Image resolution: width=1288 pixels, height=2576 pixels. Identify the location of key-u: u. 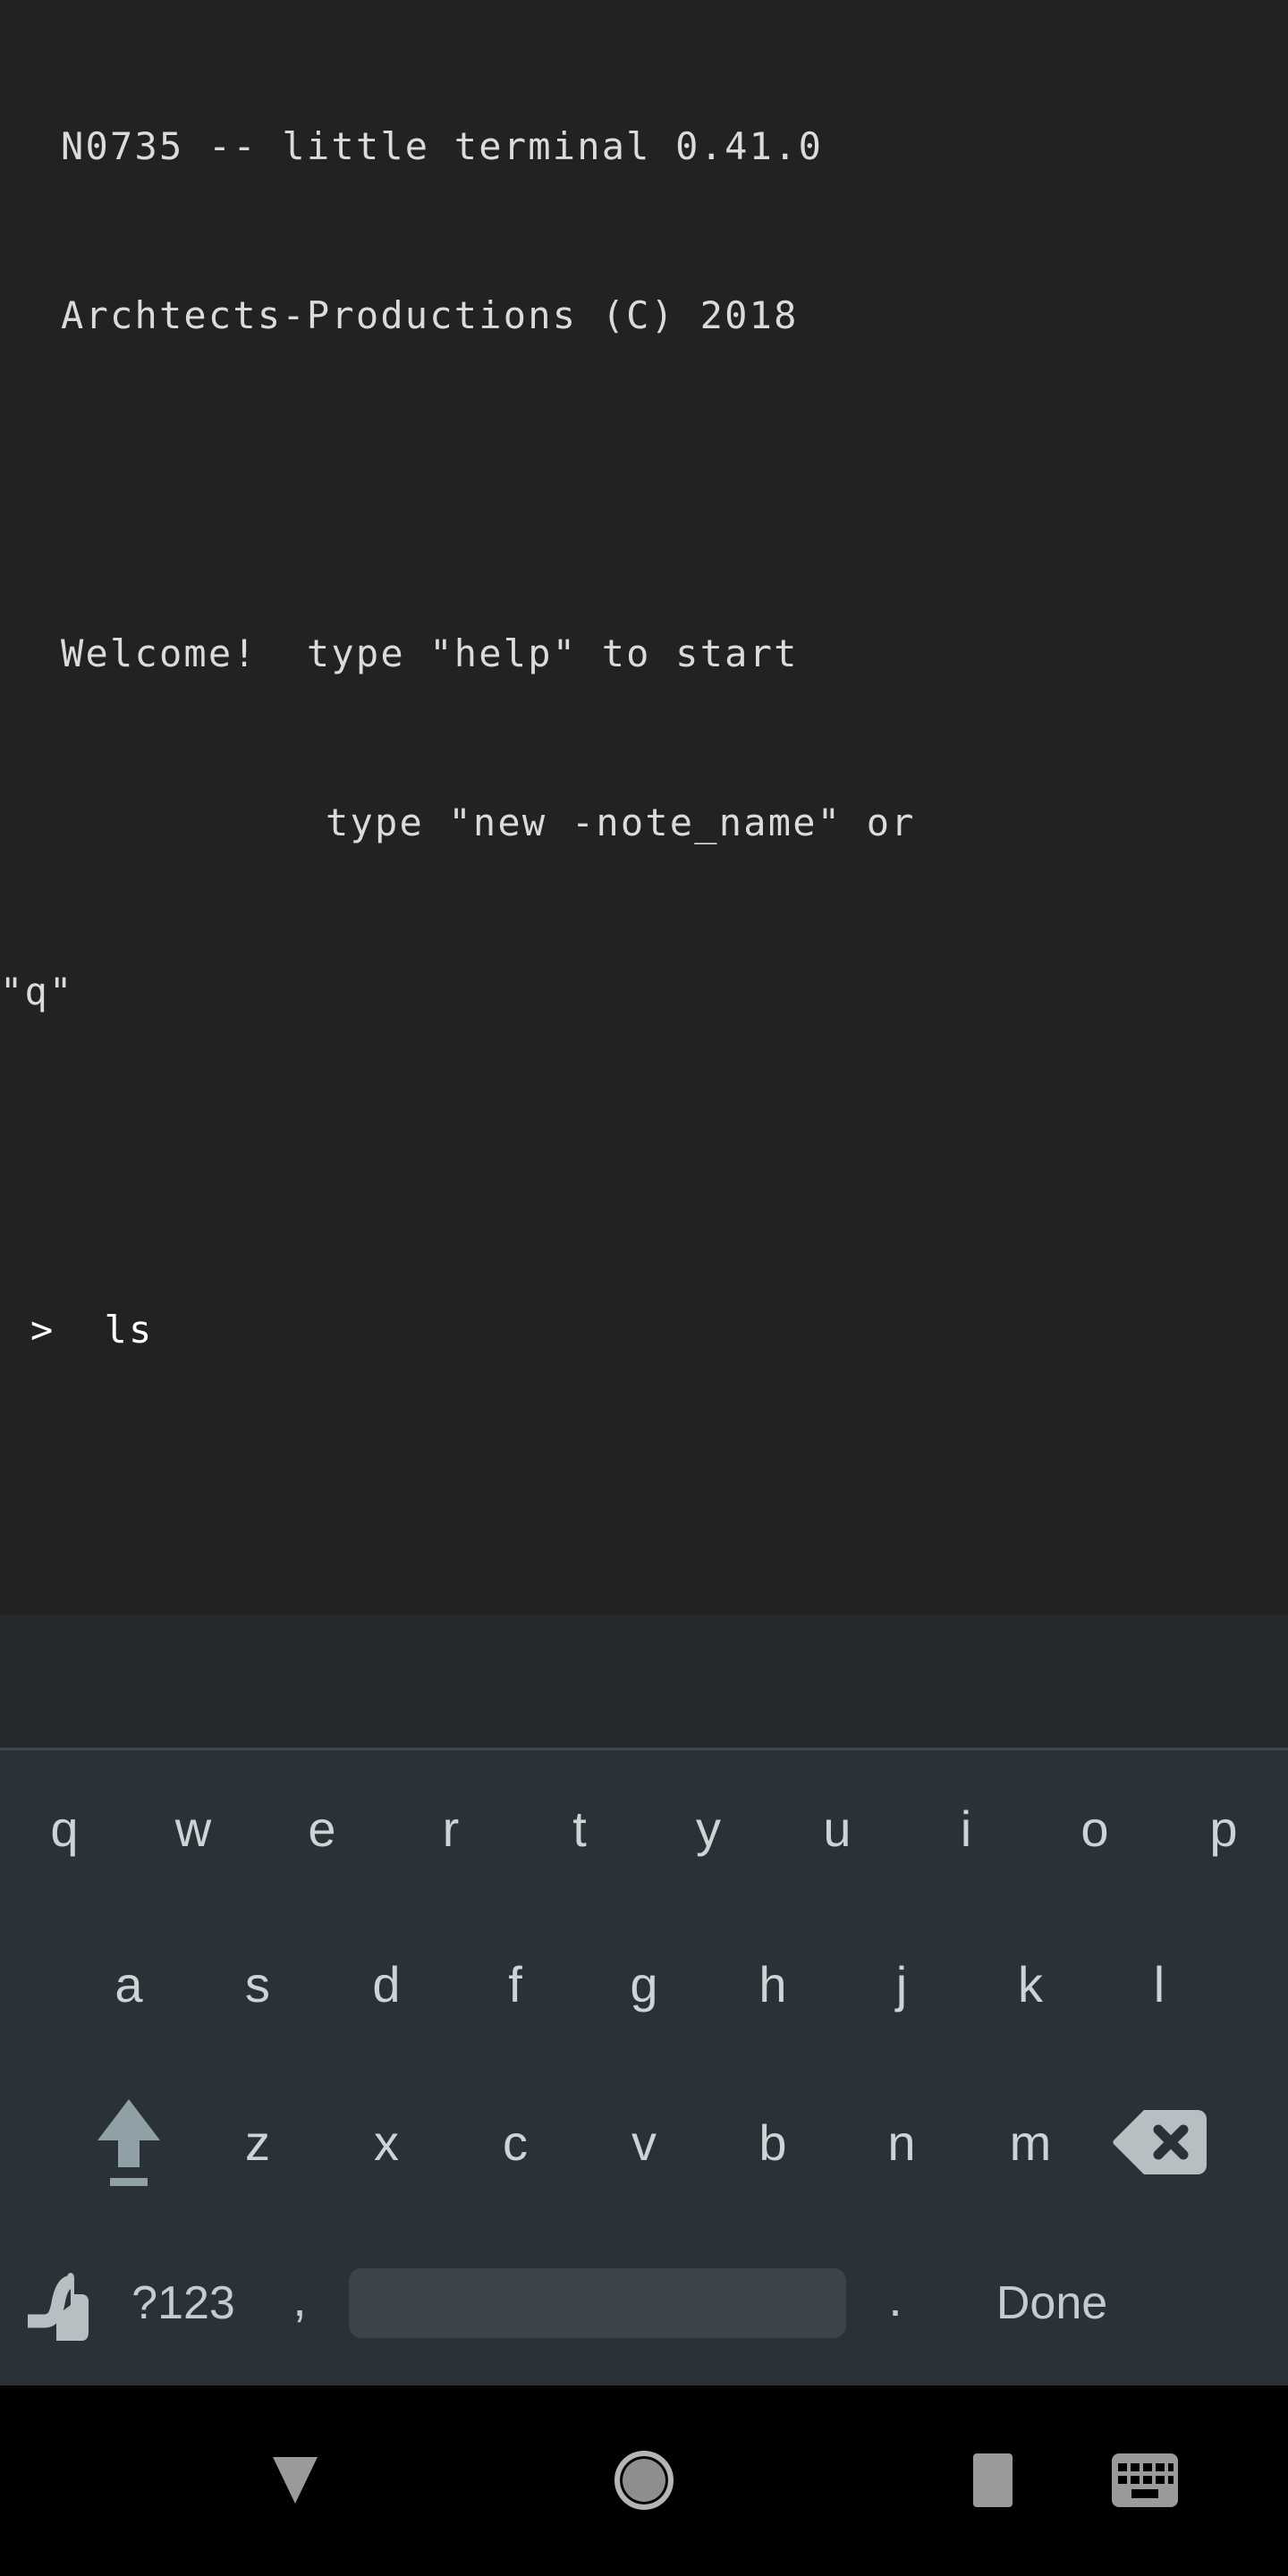
(837, 1828).